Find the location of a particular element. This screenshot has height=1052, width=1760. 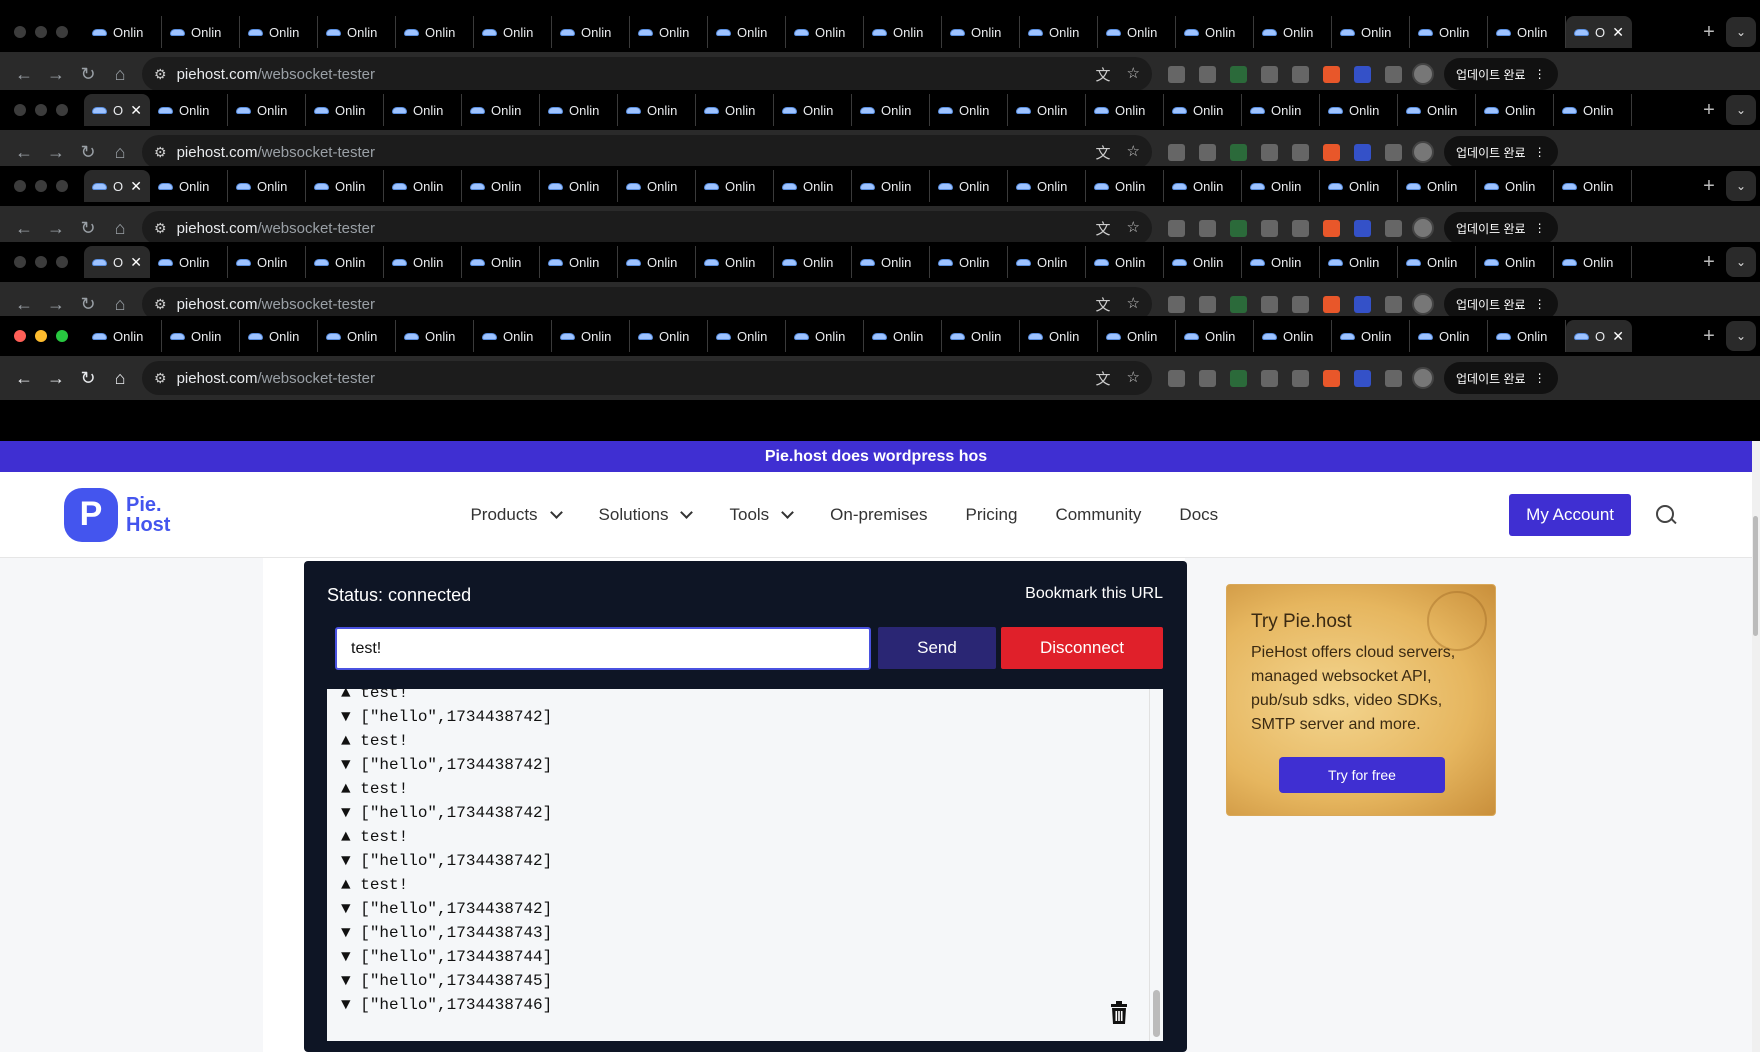

page-scrollbar is located at coordinates (1756, 746).